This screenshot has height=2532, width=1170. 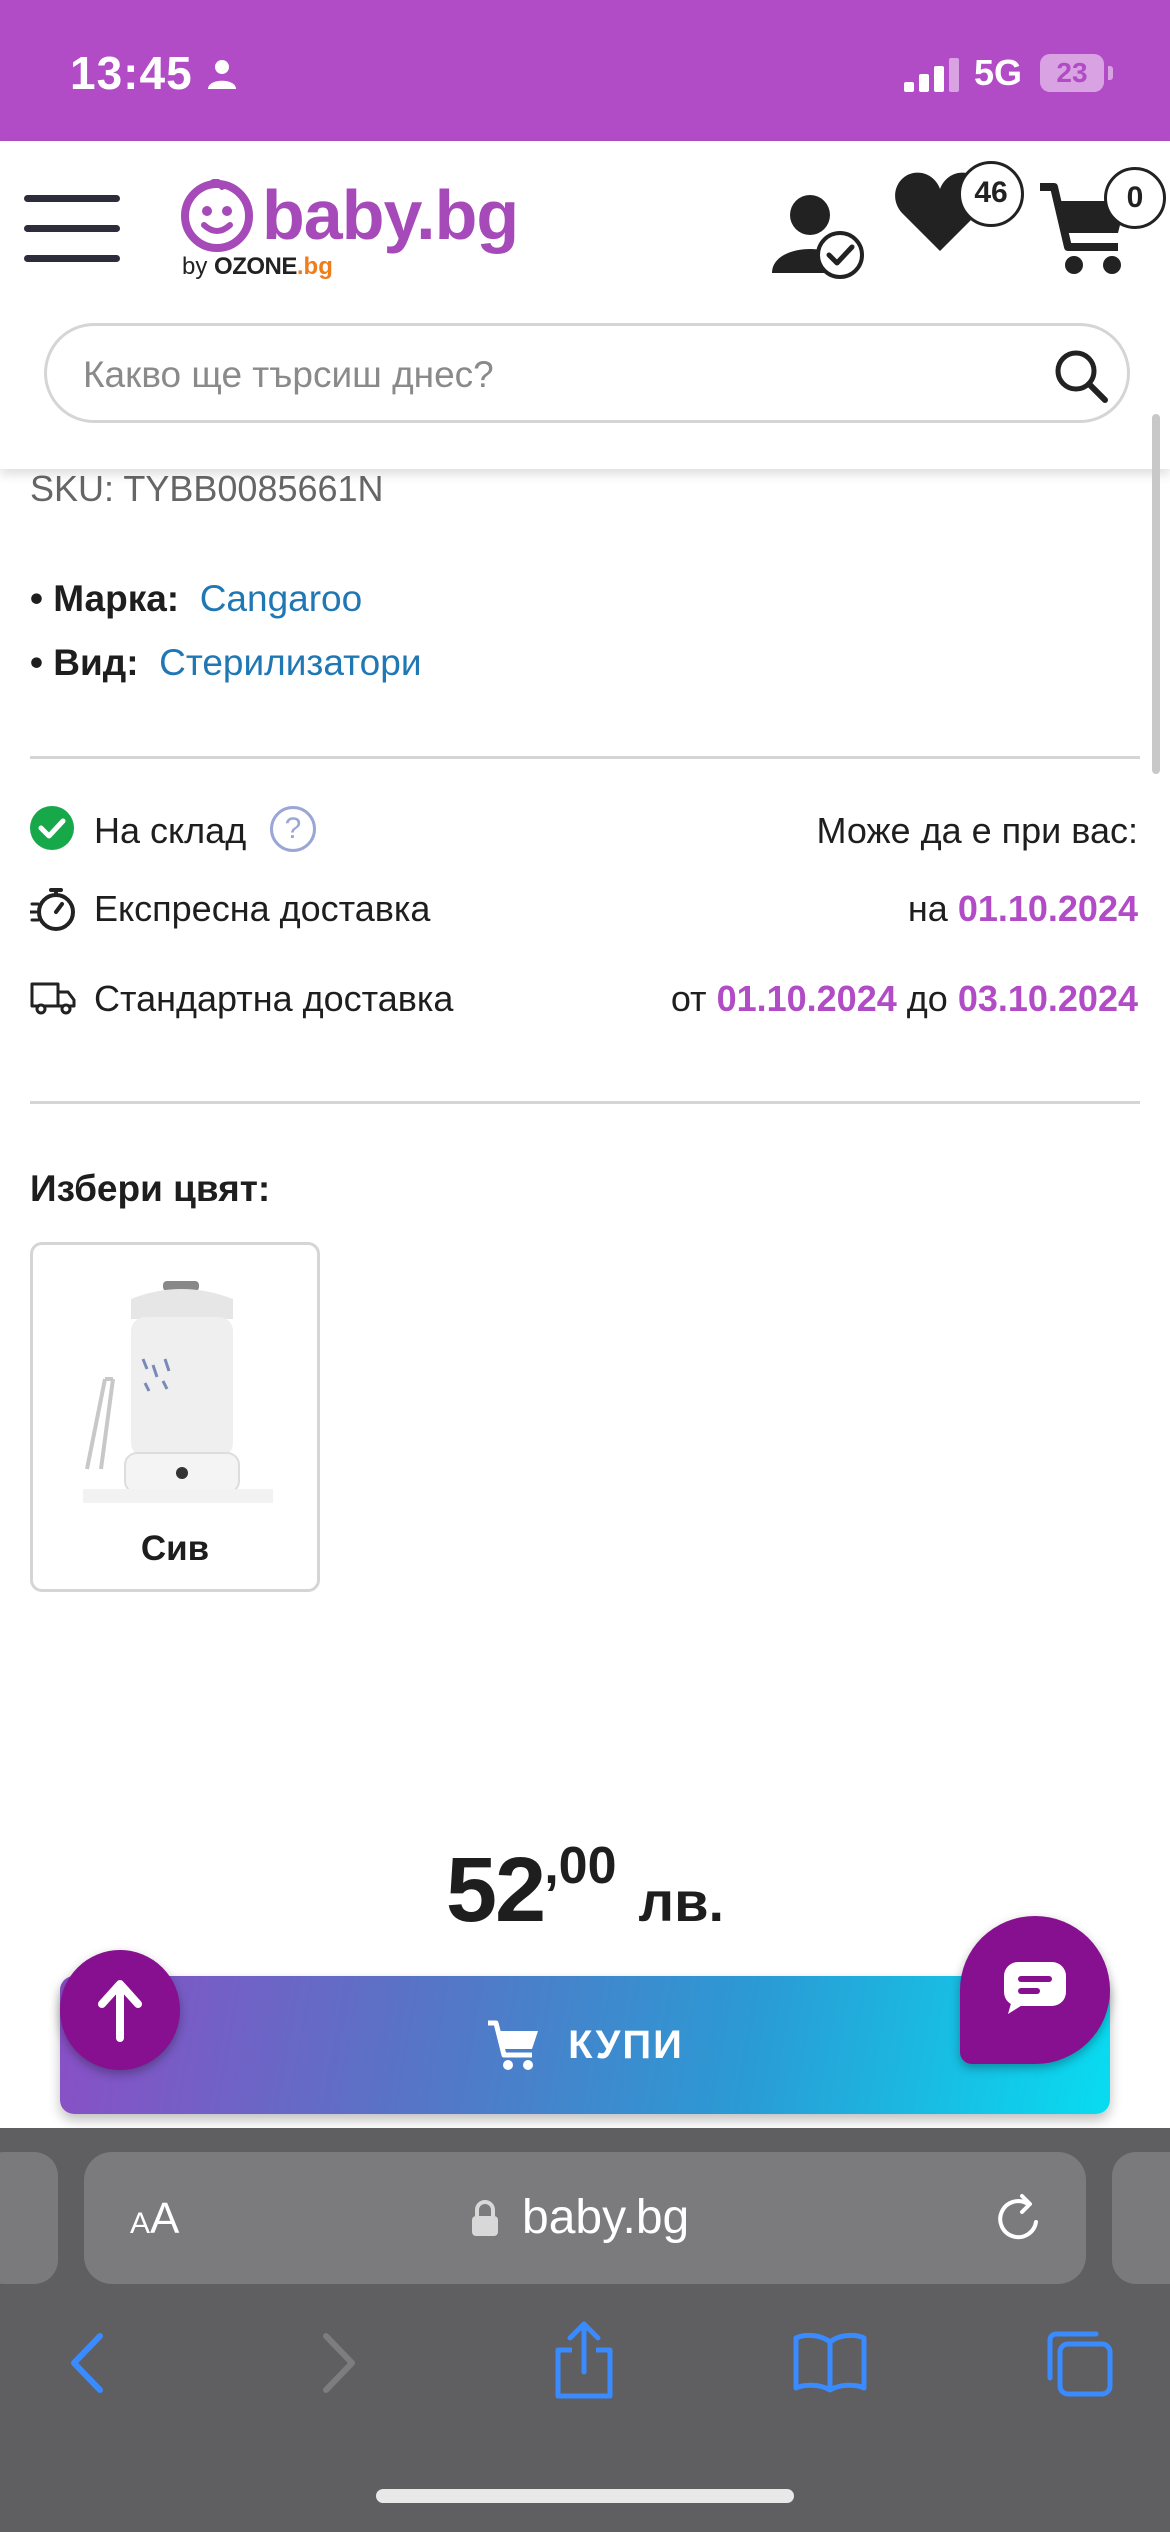 I want to click on status-bar: 13:45 5G 23, so click(x=585, y=70).